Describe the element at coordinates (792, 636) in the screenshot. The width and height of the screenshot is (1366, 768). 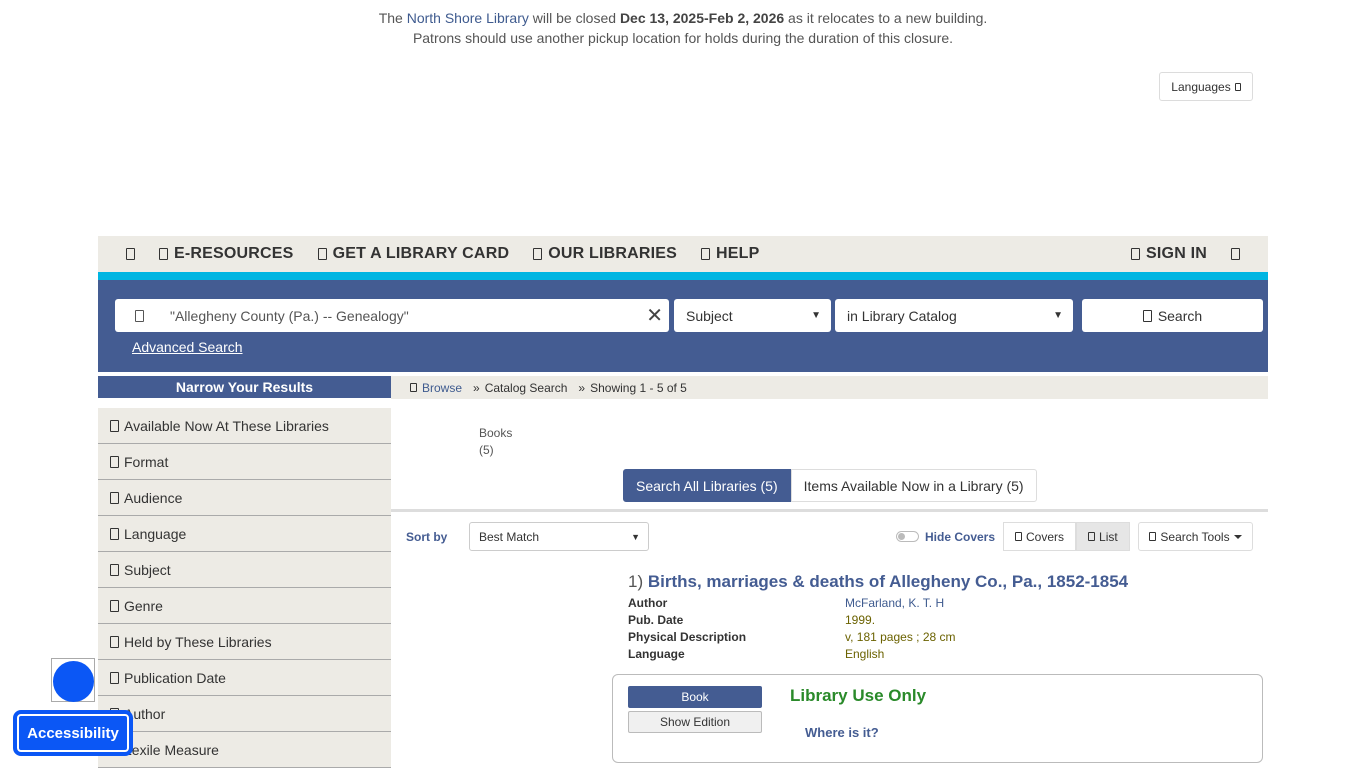
I see `meta-row: Physical Description v, 181 pages ; 28 cm` at that location.